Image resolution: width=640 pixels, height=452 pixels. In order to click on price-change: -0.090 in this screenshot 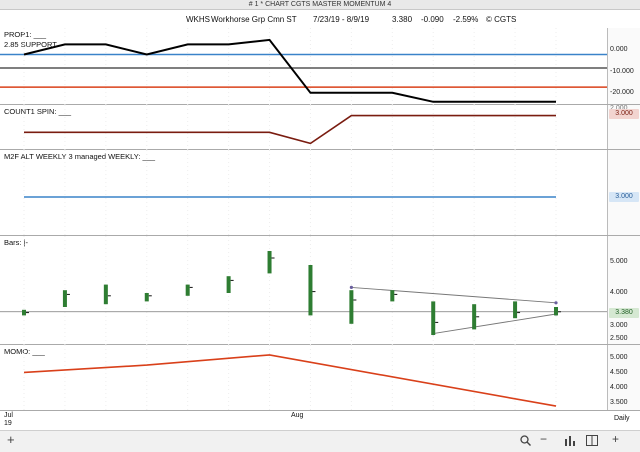, I will do `click(432, 19)`.